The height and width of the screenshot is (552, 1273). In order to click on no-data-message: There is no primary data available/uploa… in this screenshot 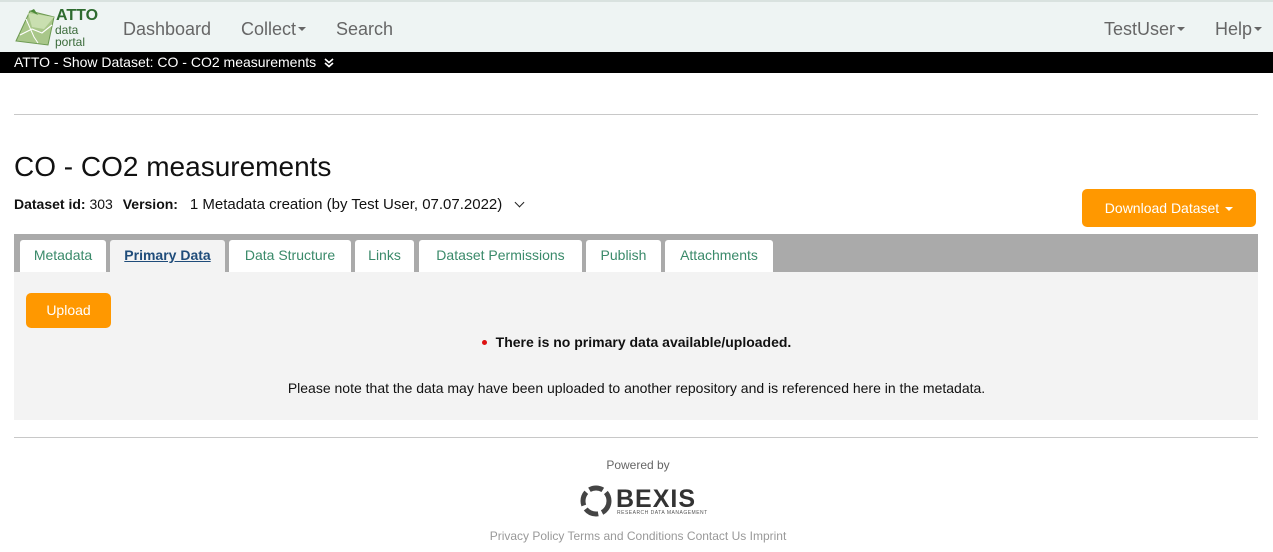, I will do `click(636, 342)`.